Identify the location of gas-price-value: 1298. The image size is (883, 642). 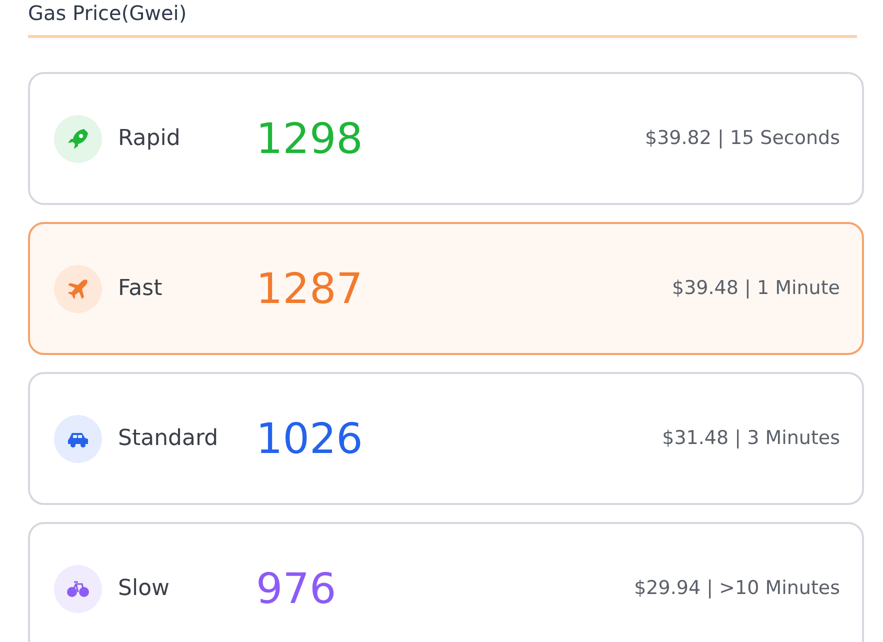
(309, 139).